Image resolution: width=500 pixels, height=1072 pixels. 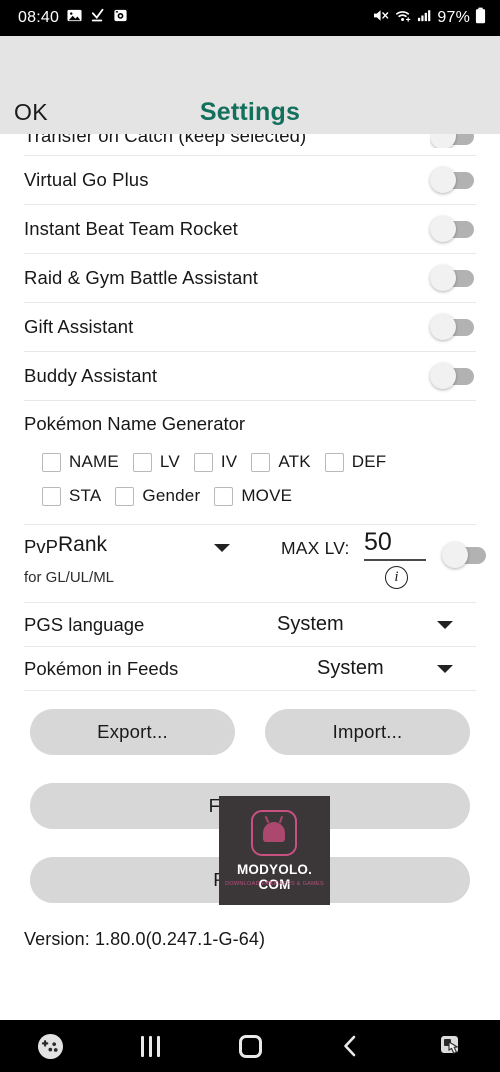 I want to click on header-inner: OK Settings, so click(x=250, y=108).